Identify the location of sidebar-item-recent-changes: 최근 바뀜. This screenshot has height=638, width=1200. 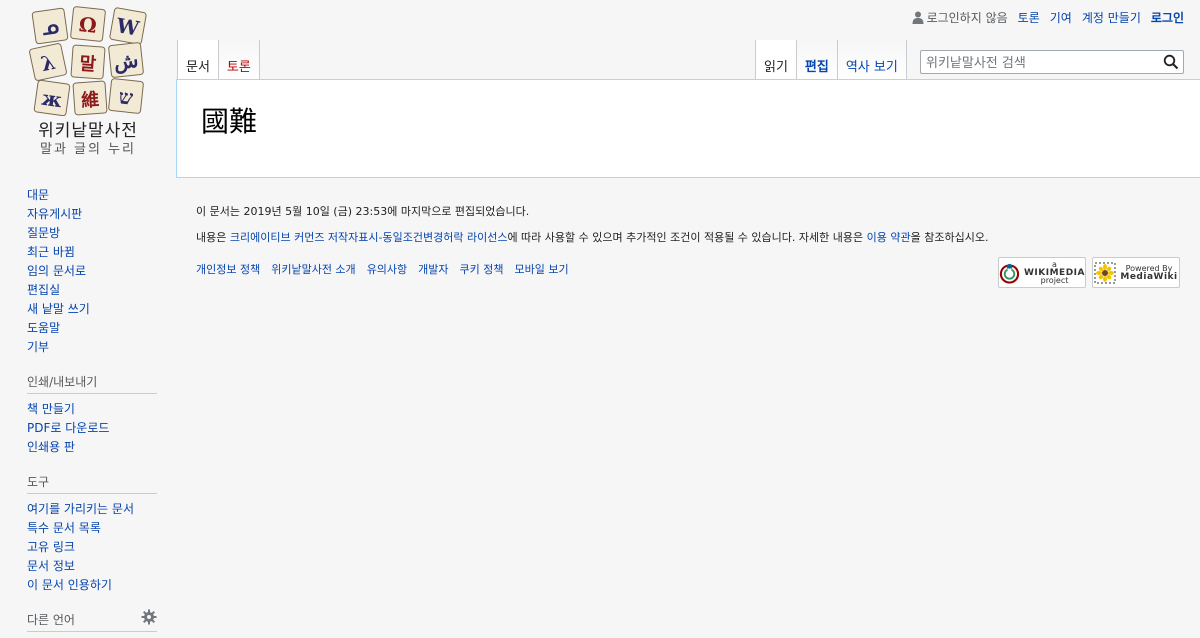
(92, 252).